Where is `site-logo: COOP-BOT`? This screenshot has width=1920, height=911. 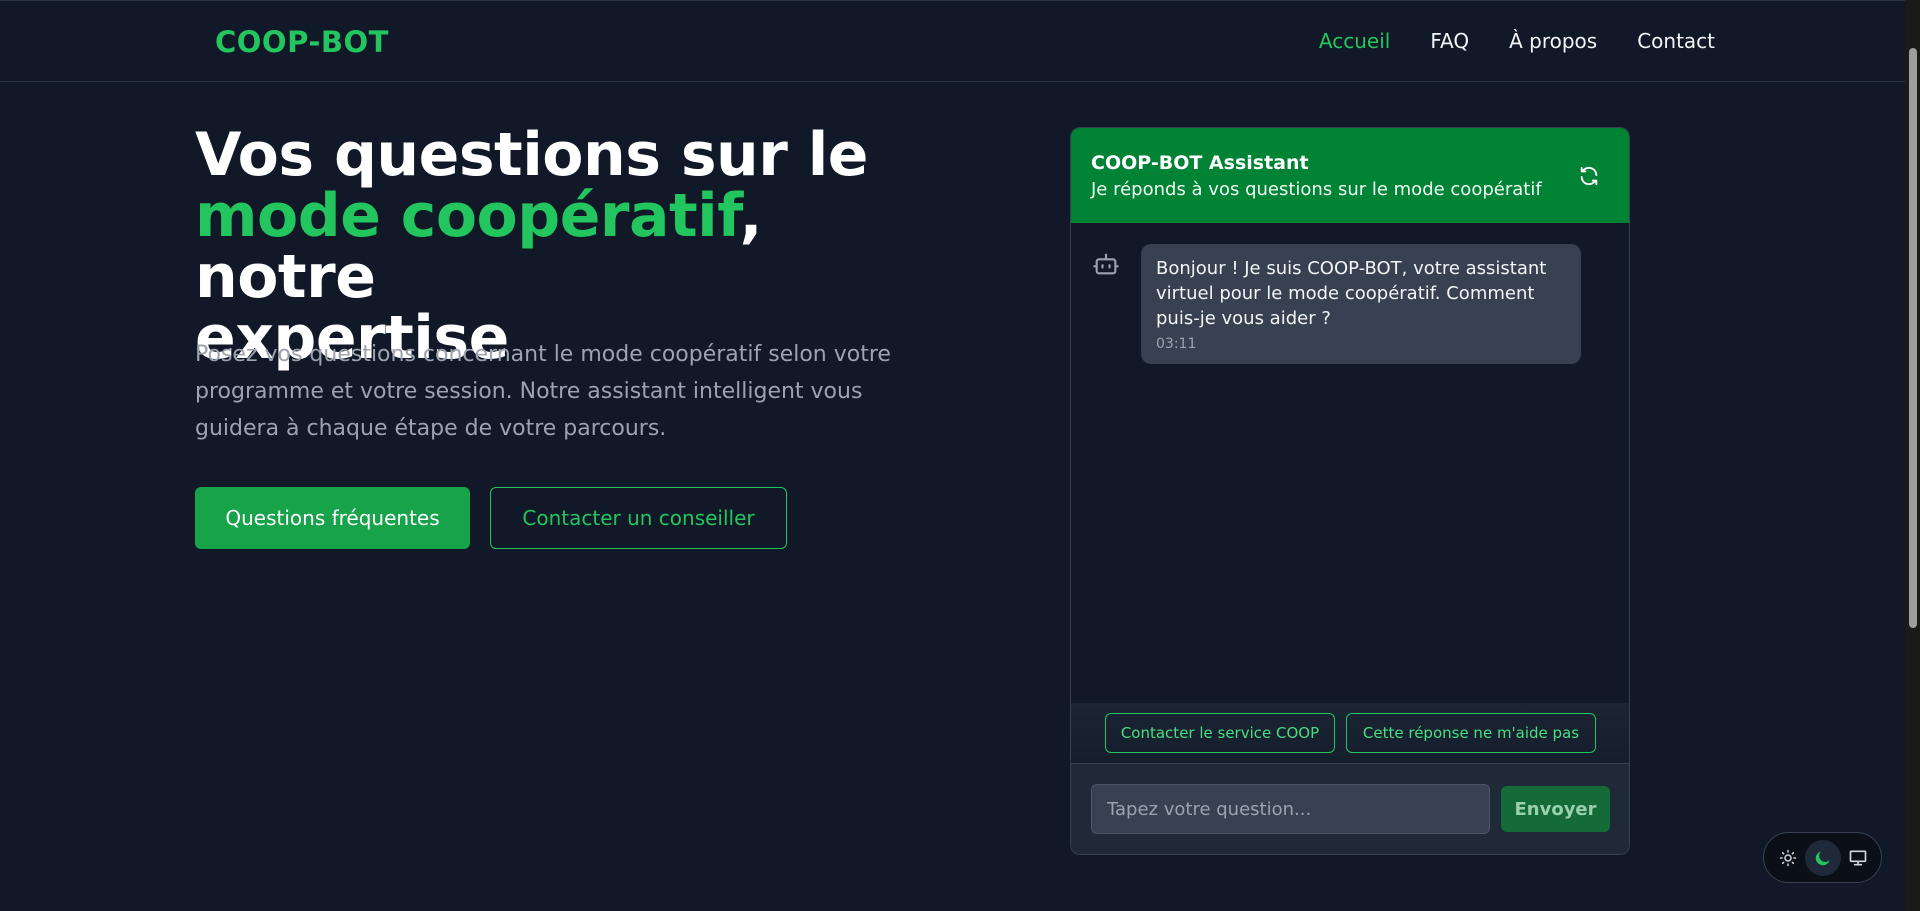 site-logo: COOP-BOT is located at coordinates (302, 42).